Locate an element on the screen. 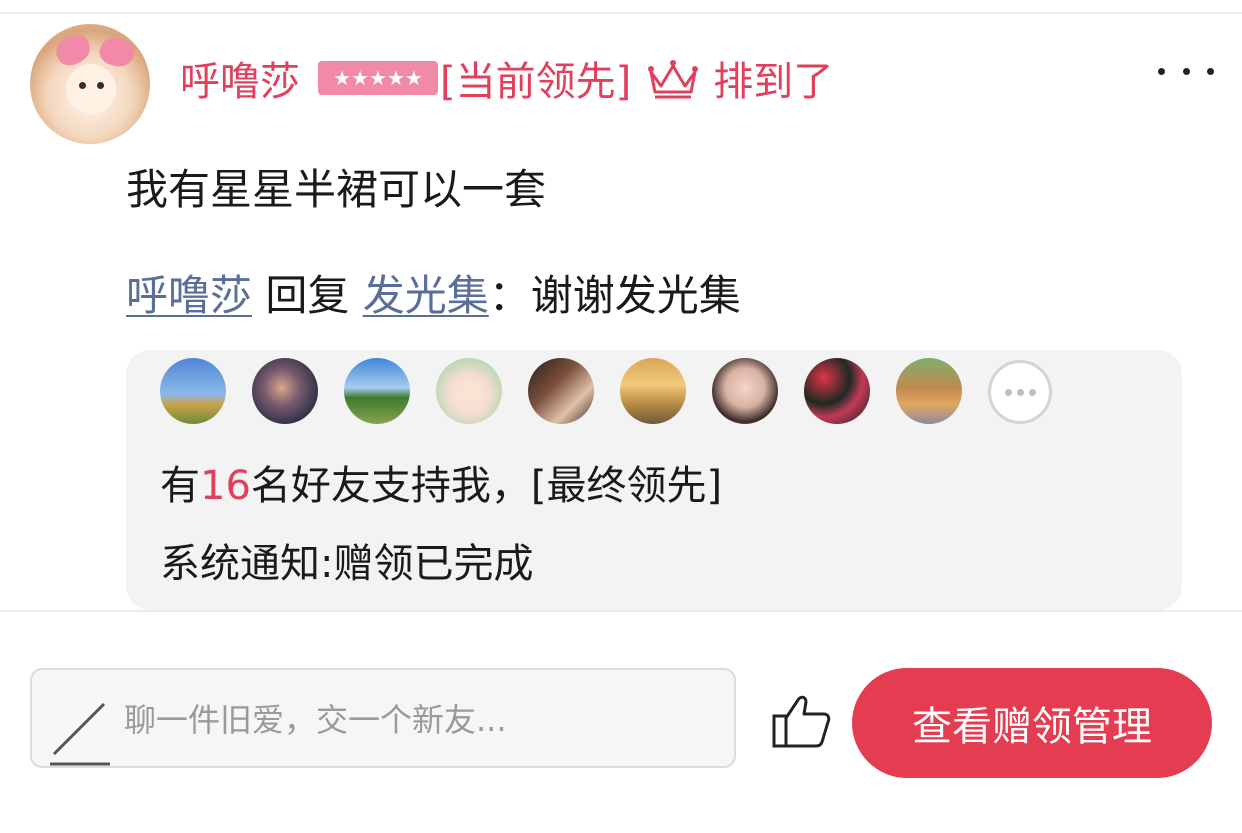 The width and height of the screenshot is (1242, 833). more-friends-icon is located at coordinates (1020, 392).